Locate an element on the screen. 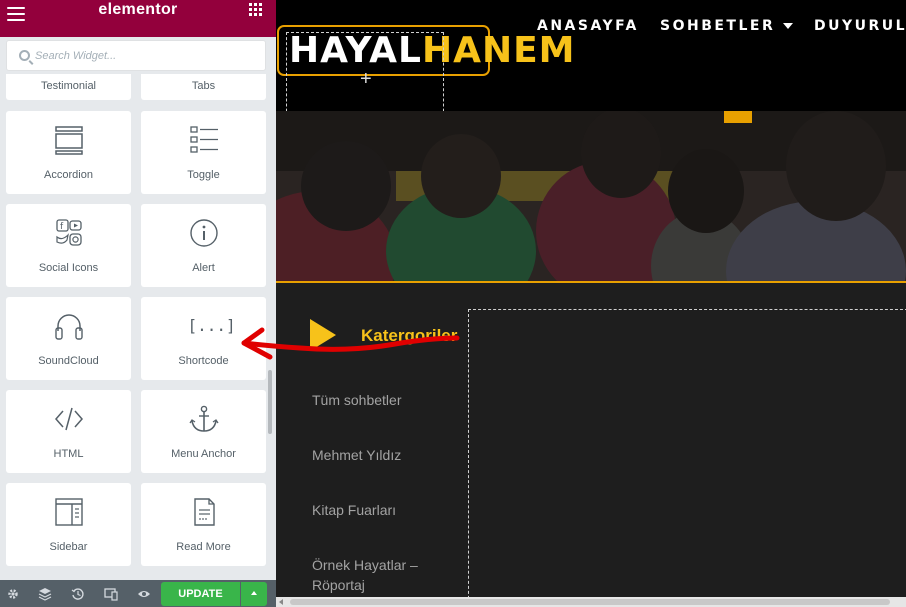 The image size is (906, 607). headphones-icon is located at coordinates (68, 327).